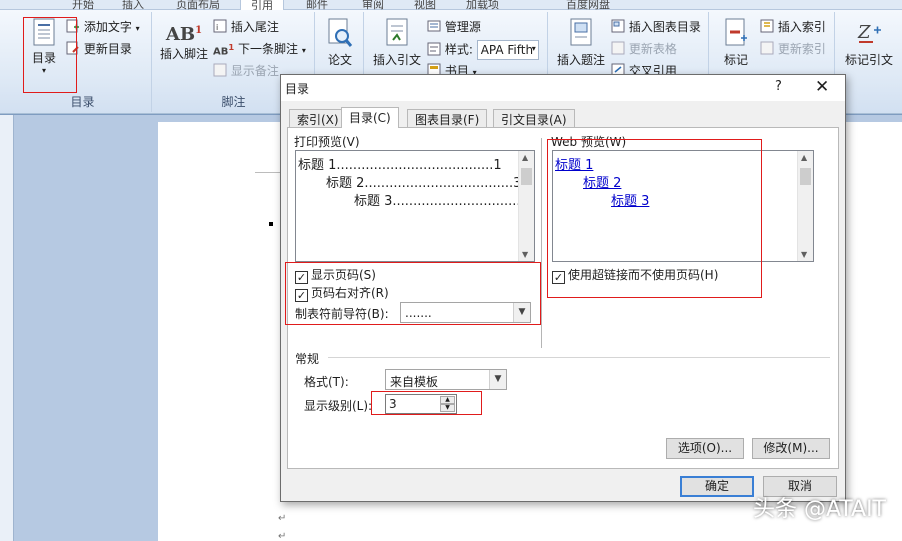 Image resolution: width=902 pixels, height=541 pixels. I want to click on show-page-numbers-checkbox: ✓ 显示页码(S), so click(335, 275).